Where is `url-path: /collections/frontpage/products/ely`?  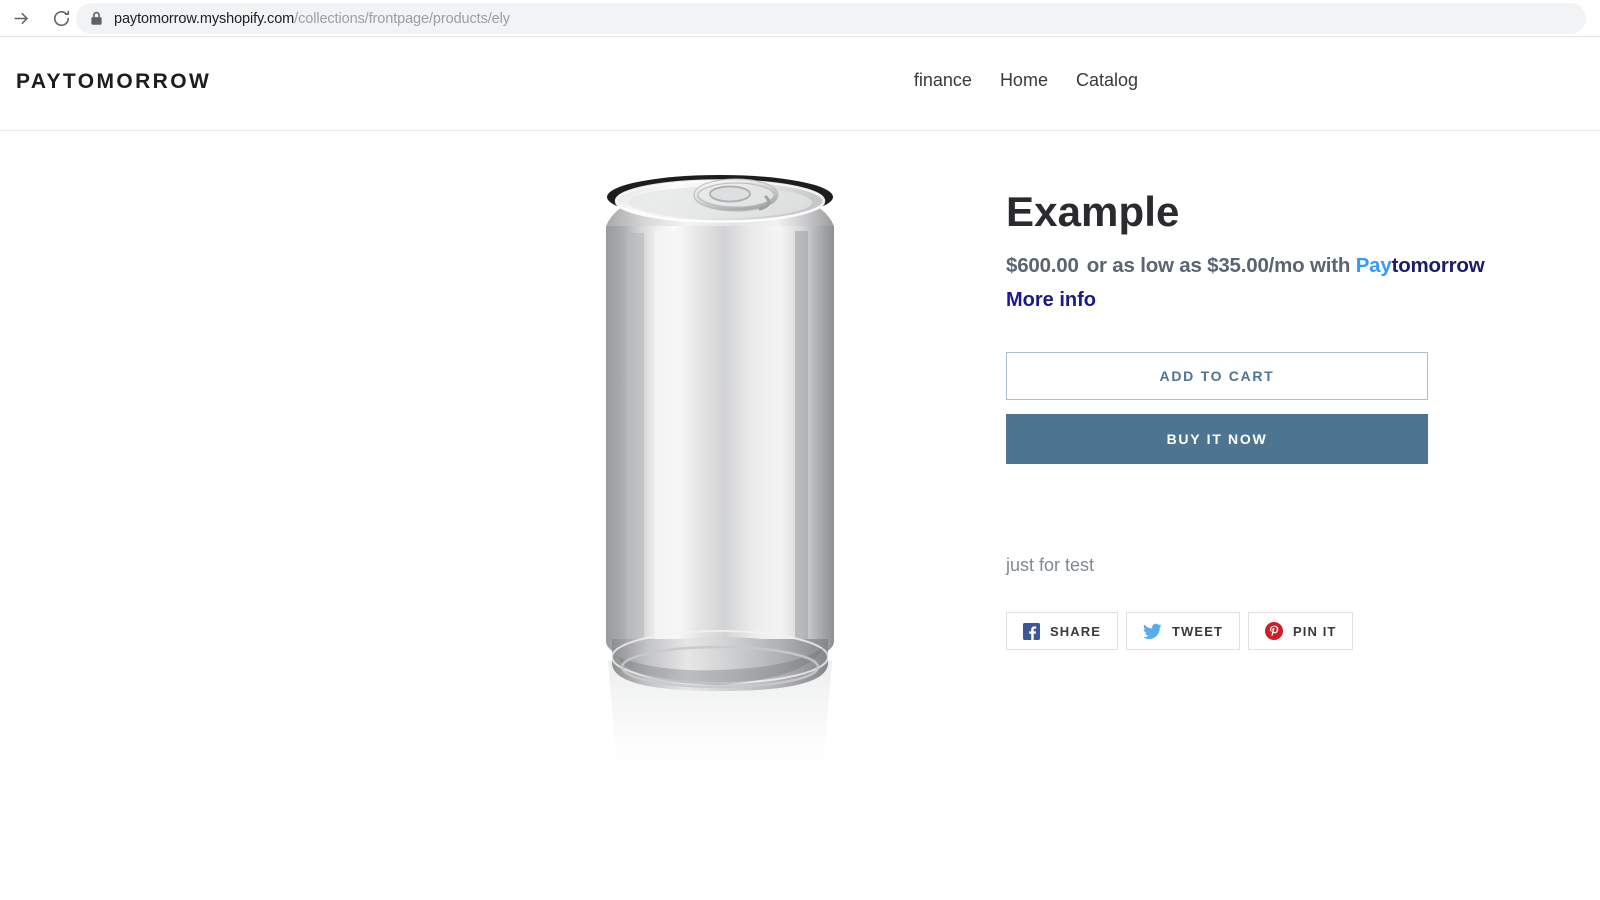 url-path: /collections/frontpage/products/ely is located at coordinates (402, 18).